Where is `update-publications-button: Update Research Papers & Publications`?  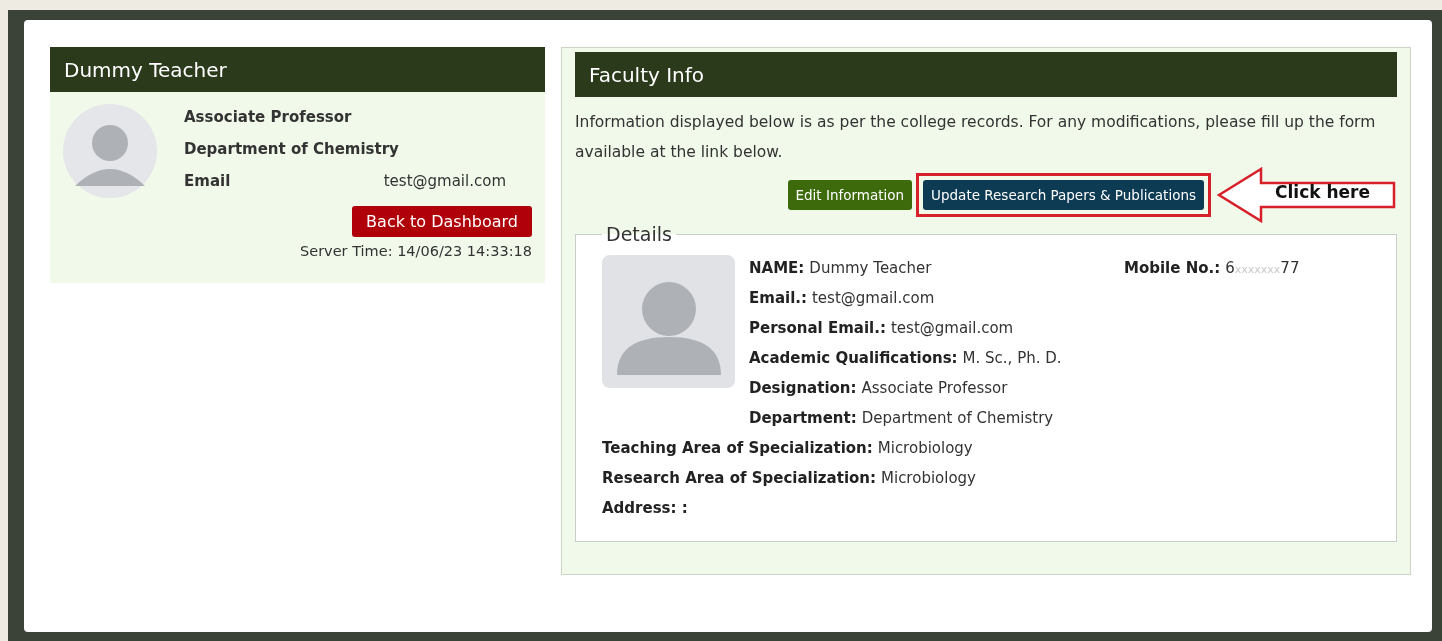 update-publications-button: Update Research Papers & Publications is located at coordinates (1063, 195).